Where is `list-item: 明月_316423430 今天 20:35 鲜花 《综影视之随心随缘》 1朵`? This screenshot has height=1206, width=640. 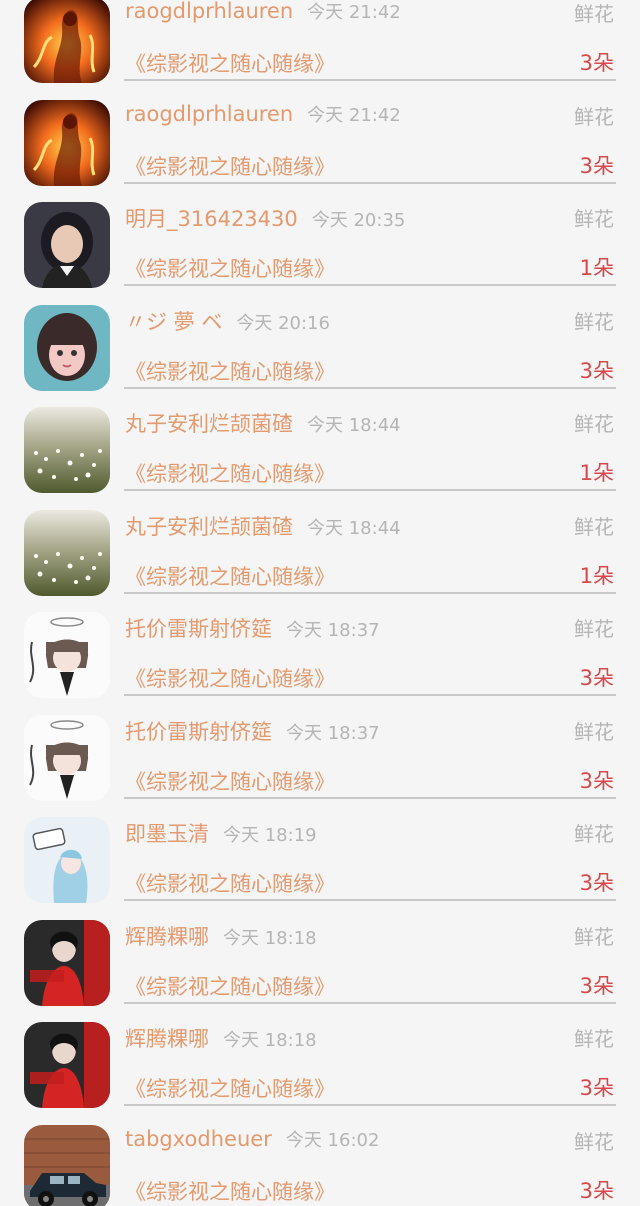
list-item: 明月_316423430 今天 20:35 鲜花 《综影视之随心随缘》 1朵 is located at coordinates (320, 251).